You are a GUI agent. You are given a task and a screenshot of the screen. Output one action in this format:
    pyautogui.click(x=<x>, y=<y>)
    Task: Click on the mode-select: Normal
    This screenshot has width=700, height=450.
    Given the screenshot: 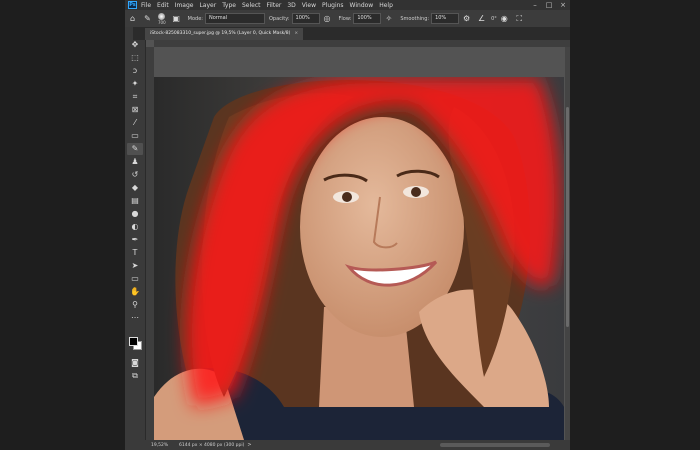 What is the action you would take?
    pyautogui.click(x=234, y=18)
    